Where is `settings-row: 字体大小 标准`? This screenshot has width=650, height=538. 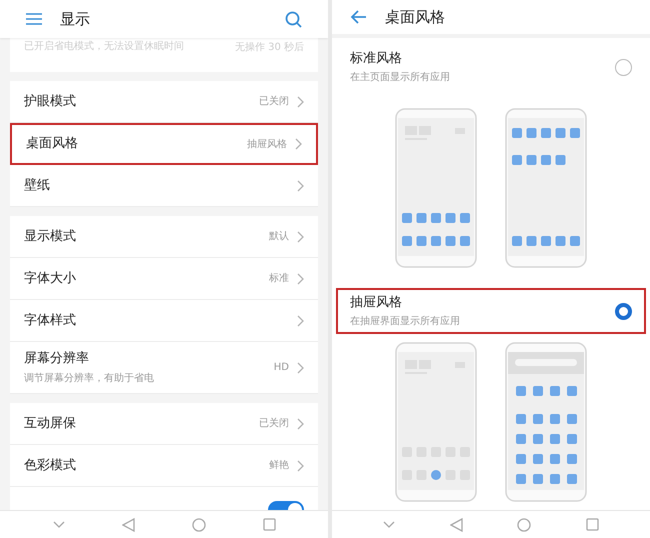 settings-row: 字体大小 标准 is located at coordinates (164, 279).